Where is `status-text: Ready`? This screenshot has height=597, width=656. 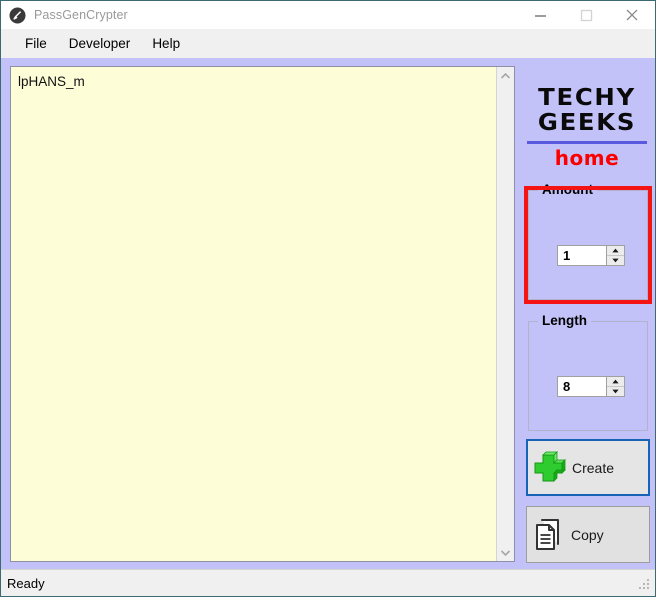
status-text: Ready is located at coordinates (26, 583).